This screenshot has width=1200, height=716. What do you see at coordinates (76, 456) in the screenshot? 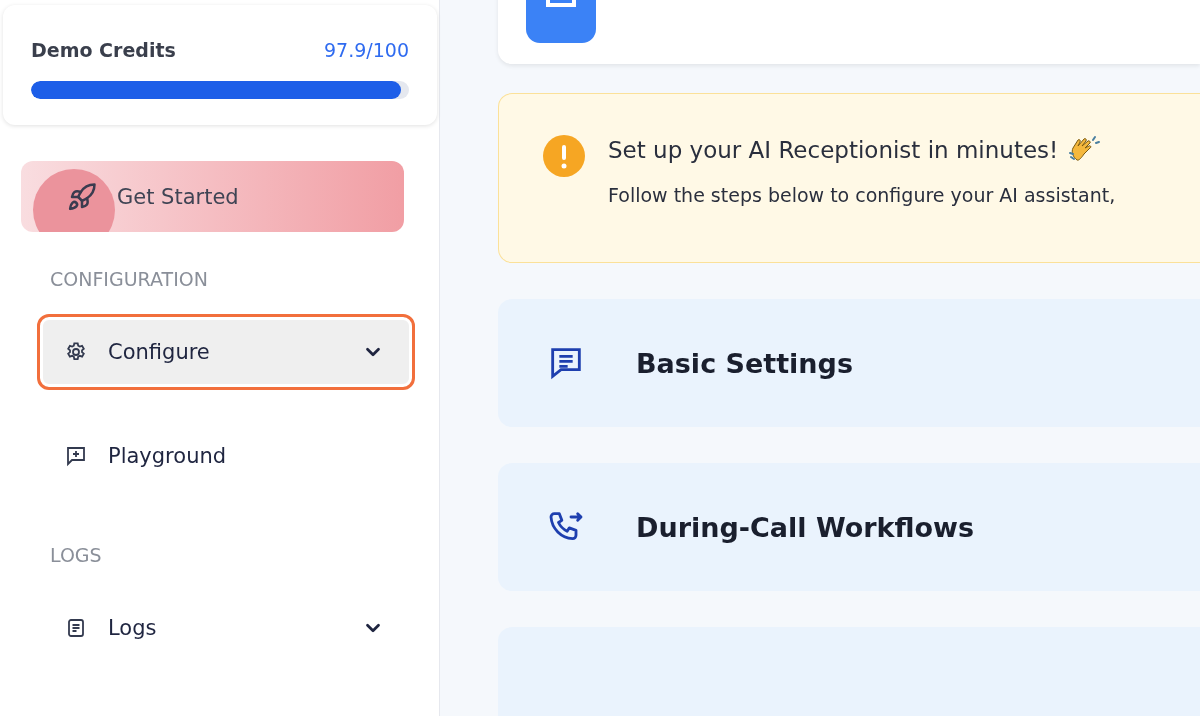
I see `chat-plus-icon` at bounding box center [76, 456].